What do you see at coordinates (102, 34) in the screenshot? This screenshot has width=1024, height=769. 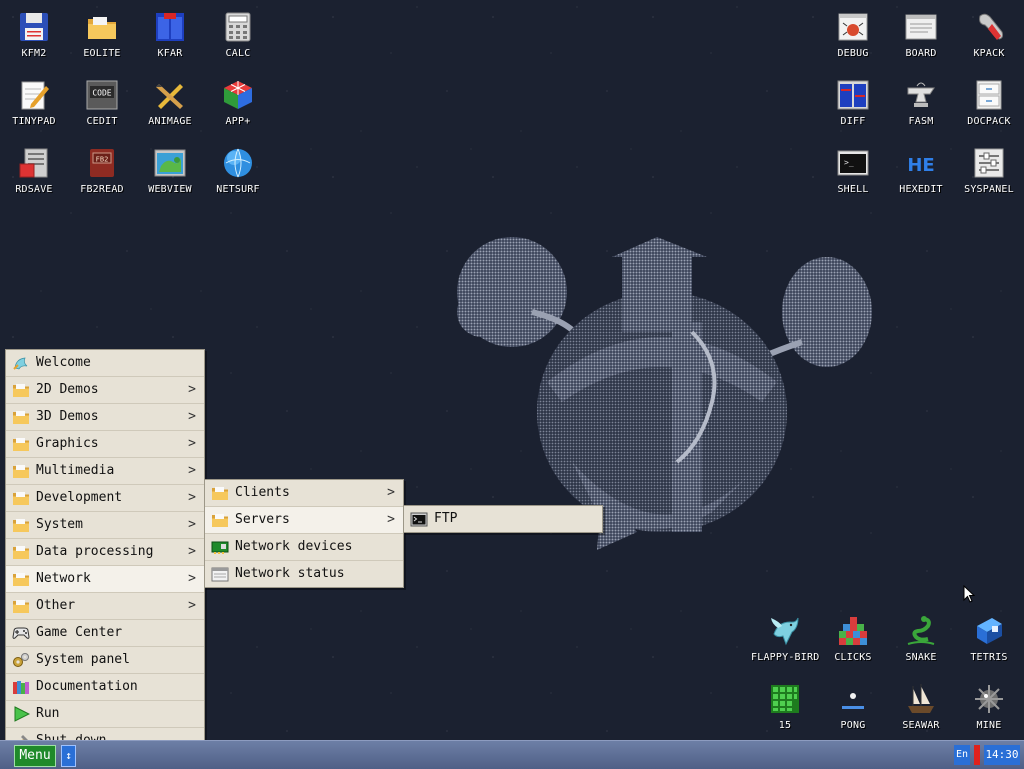 I see `desktop-icon-eolite: EOLITE` at bounding box center [102, 34].